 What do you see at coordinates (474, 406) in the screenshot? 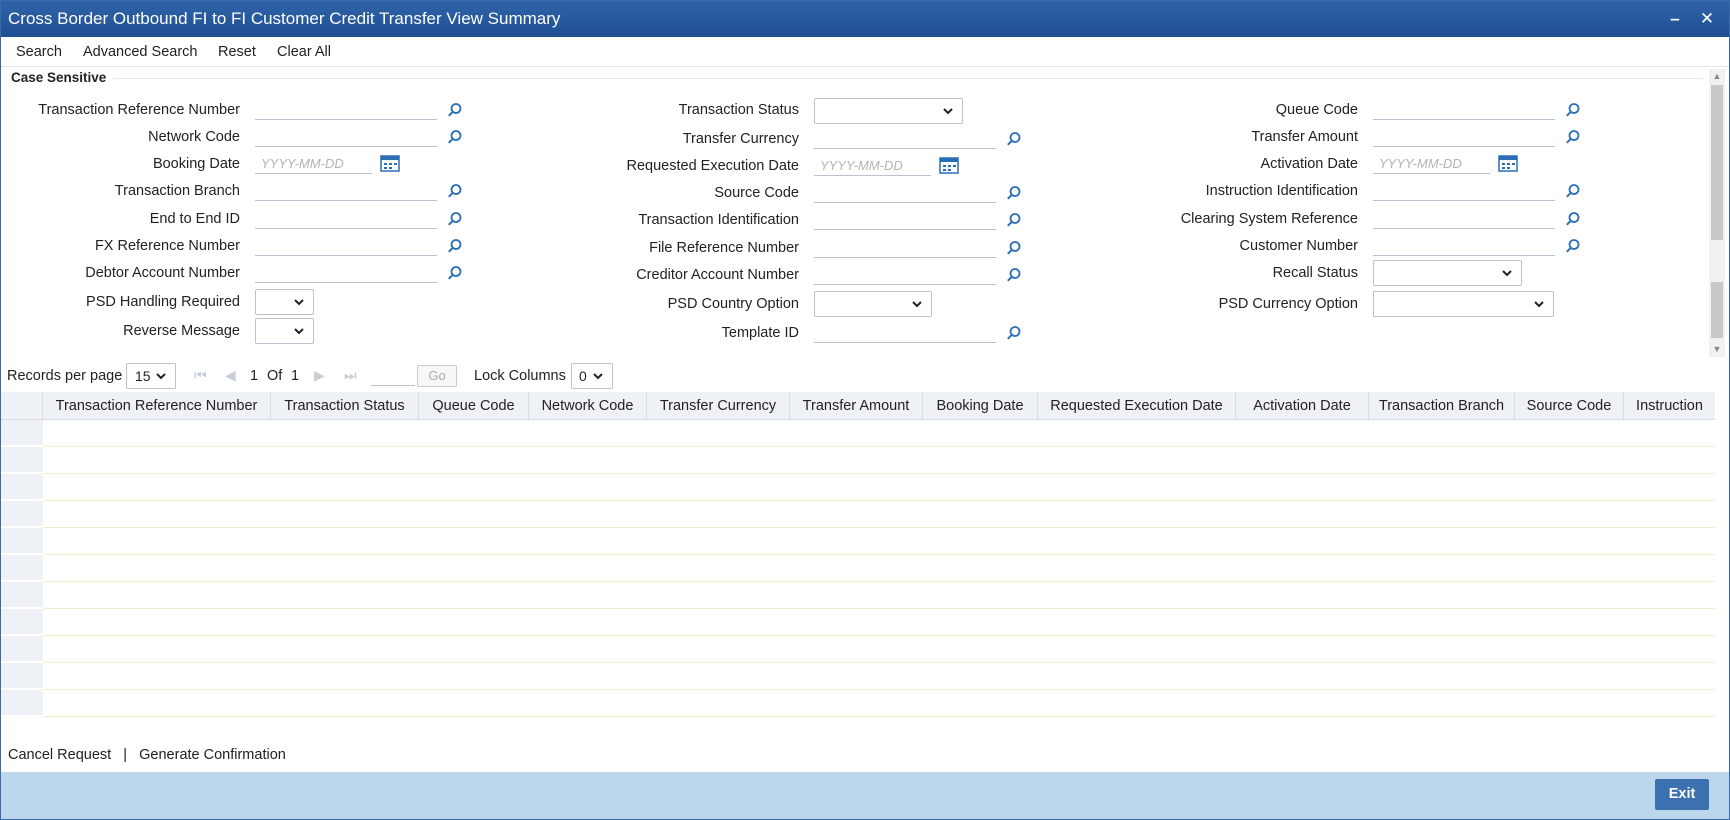
I see `column-header: Queue Code` at bounding box center [474, 406].